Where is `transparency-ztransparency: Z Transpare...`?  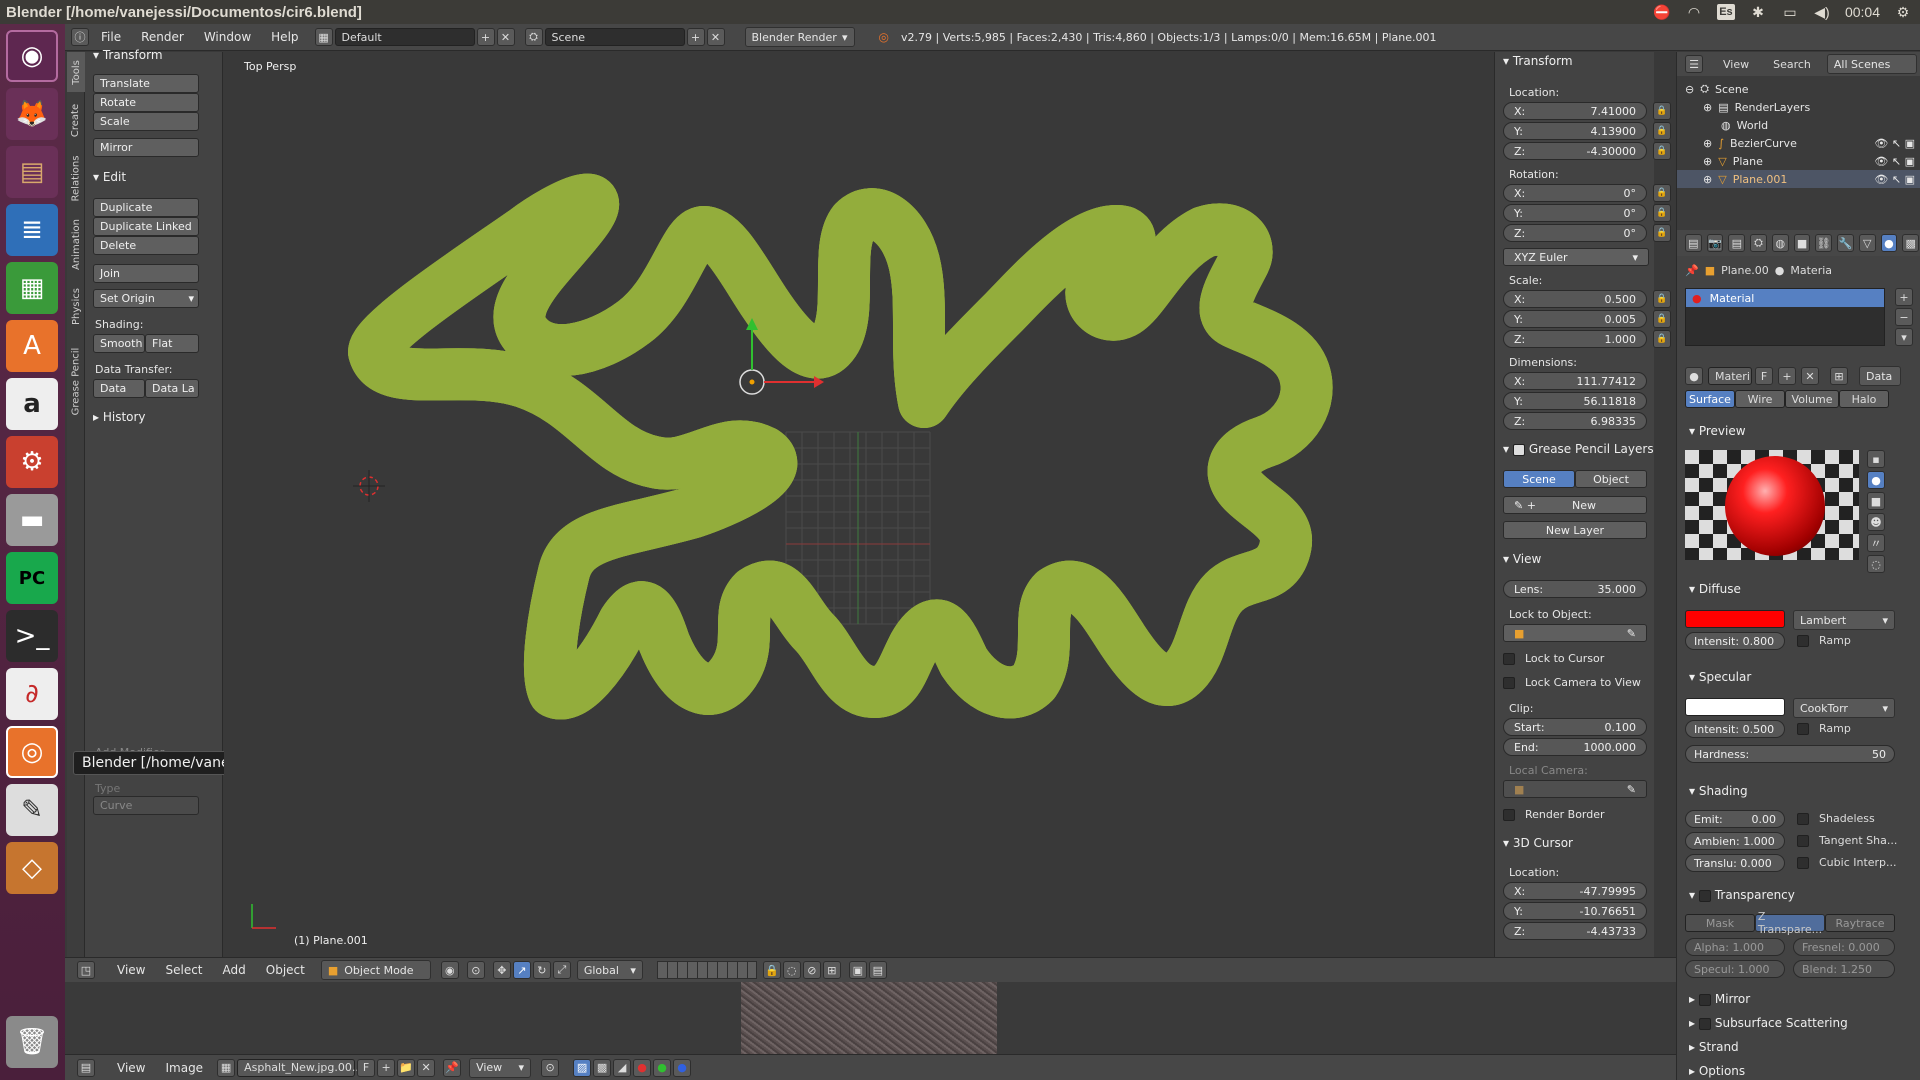
transparency-ztransparency: Z Transpare... is located at coordinates (1790, 923).